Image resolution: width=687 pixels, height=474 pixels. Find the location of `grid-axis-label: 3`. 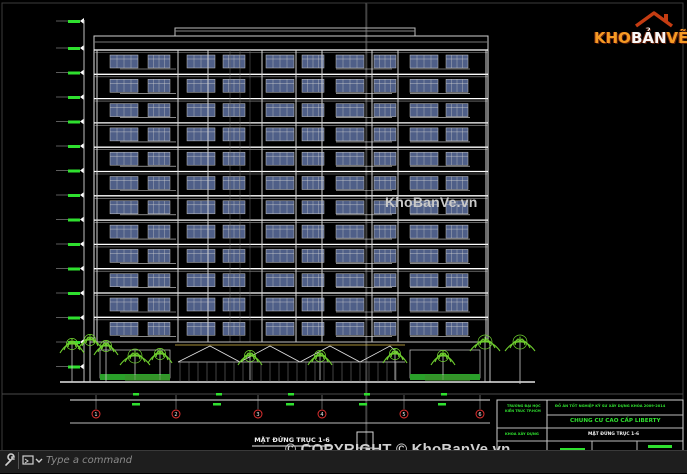

grid-axis-label: 3 is located at coordinates (257, 415).